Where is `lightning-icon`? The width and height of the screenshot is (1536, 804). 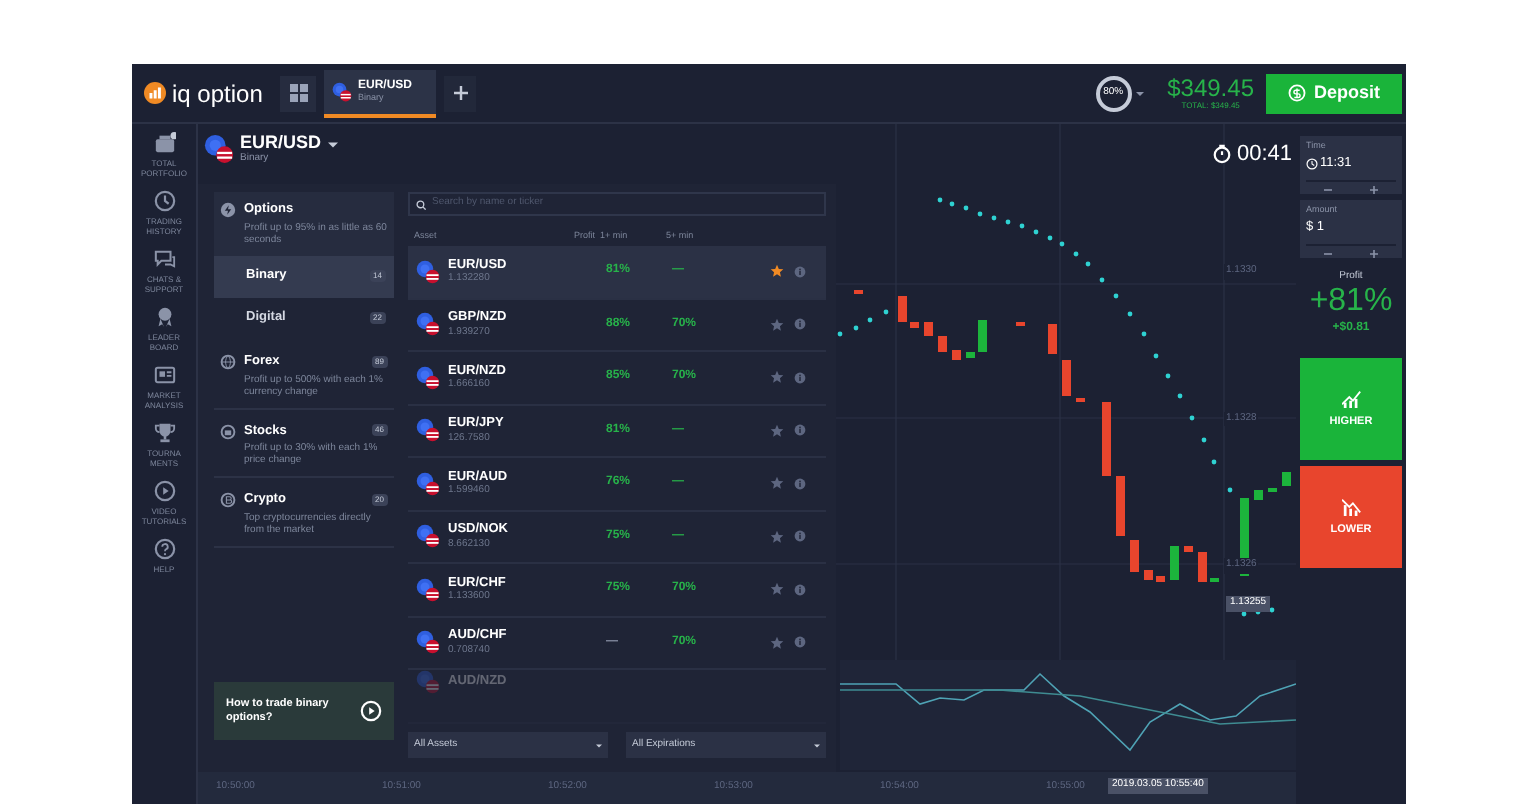 lightning-icon is located at coordinates (228, 210).